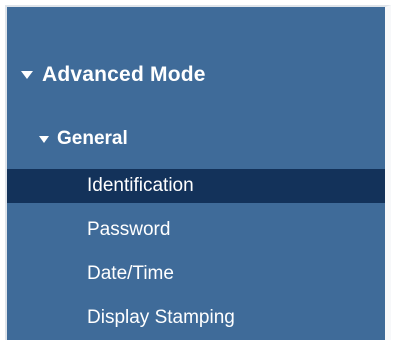 Image resolution: width=401 pixels, height=340 pixels. What do you see at coordinates (130, 273) in the screenshot?
I see `nav-item-label: Date/Time` at bounding box center [130, 273].